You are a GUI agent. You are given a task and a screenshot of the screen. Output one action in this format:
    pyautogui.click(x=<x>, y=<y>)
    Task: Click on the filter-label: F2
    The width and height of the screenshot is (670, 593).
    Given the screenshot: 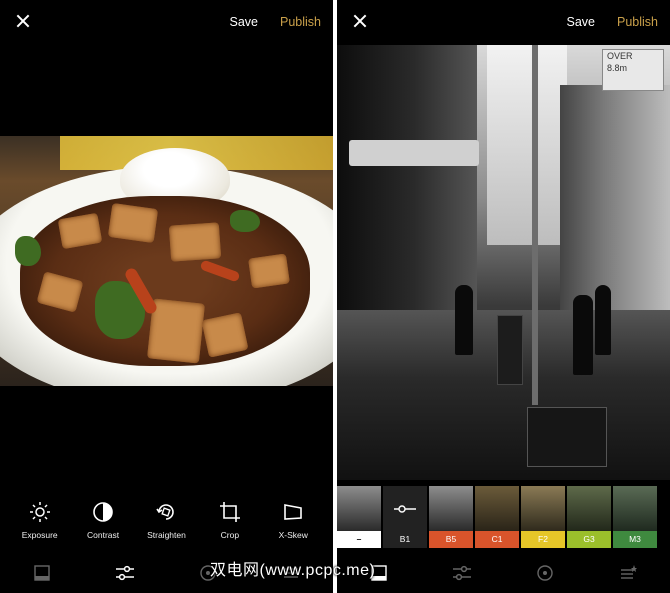 What is the action you would take?
    pyautogui.click(x=543, y=539)
    